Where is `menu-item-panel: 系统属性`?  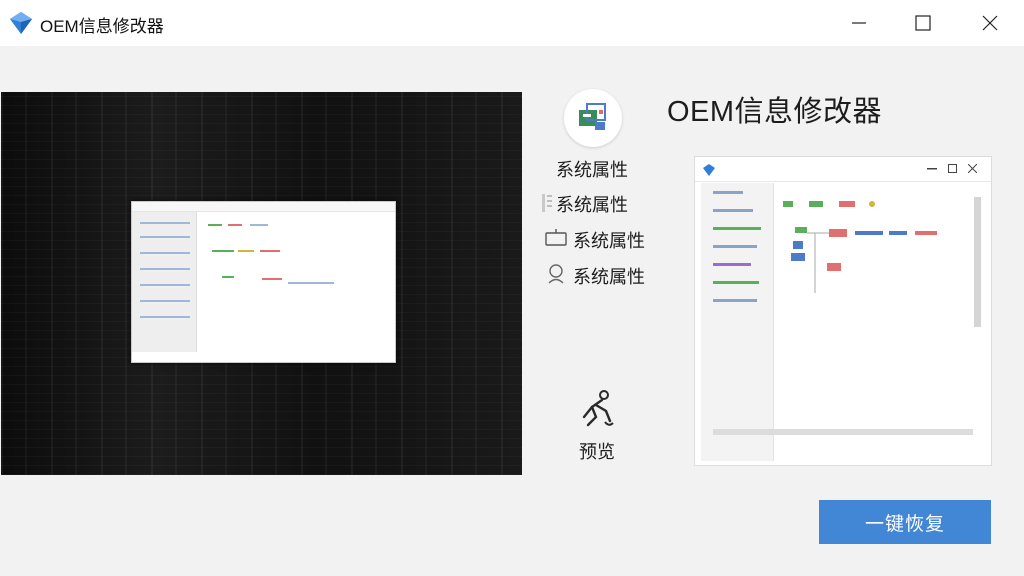 menu-item-panel: 系统属性 is located at coordinates (592, 204).